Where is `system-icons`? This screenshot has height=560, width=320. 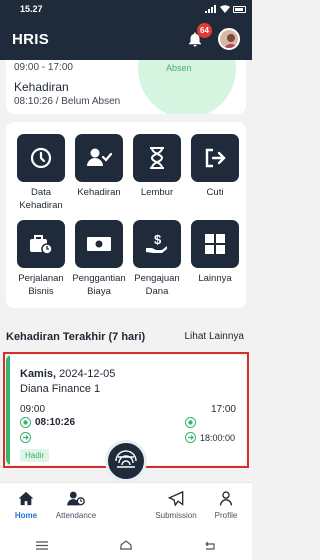 system-icons is located at coordinates (225, 9).